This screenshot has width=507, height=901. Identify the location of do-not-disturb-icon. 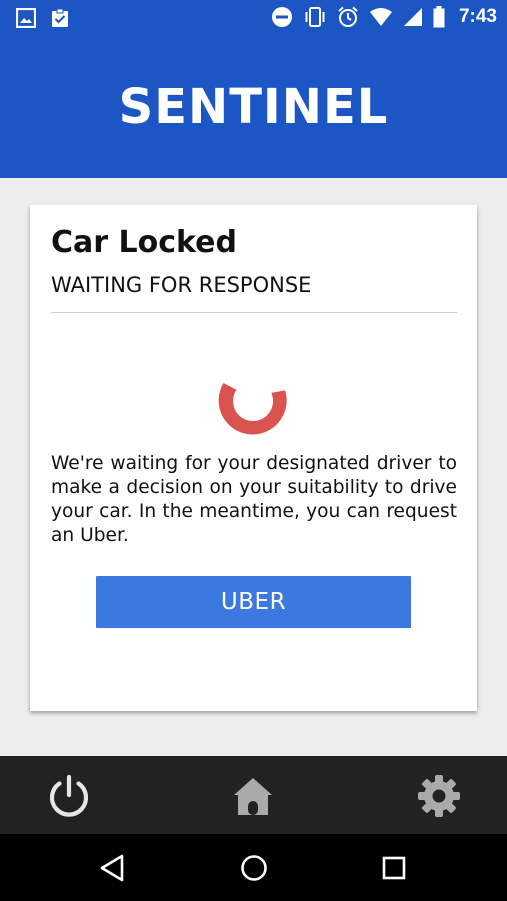
(281, 17).